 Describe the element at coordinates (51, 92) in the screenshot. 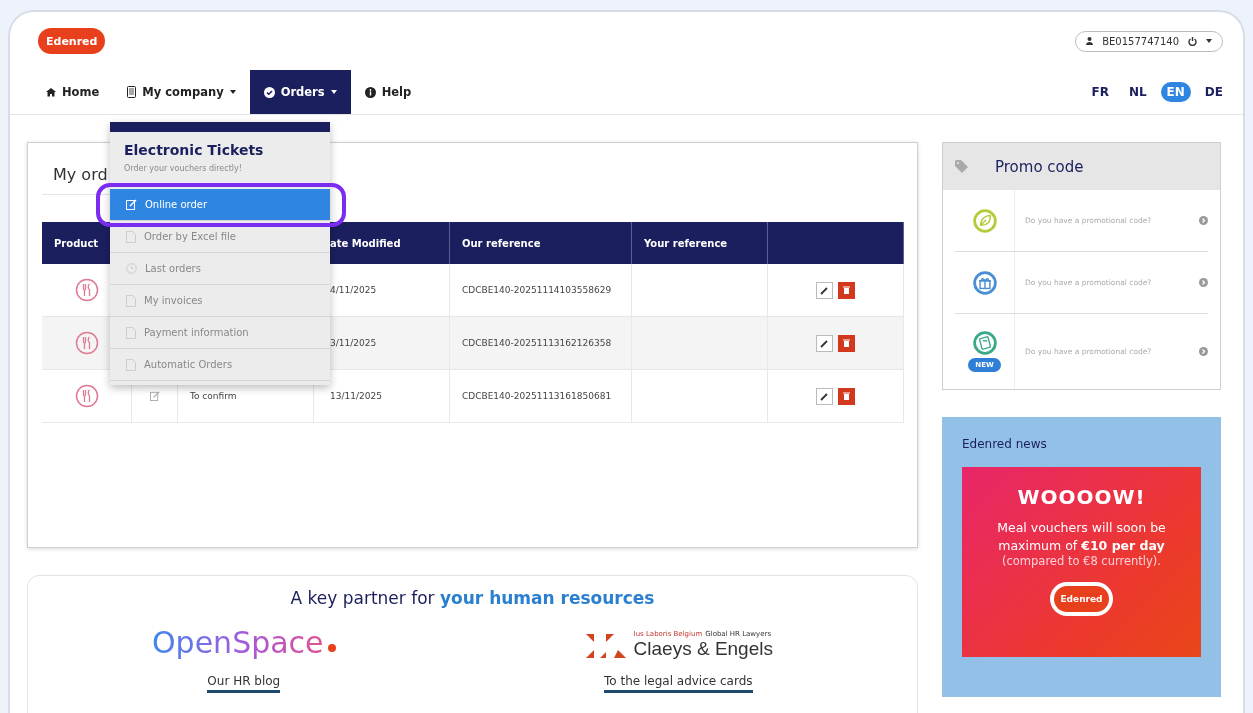

I see `home-icon` at that location.